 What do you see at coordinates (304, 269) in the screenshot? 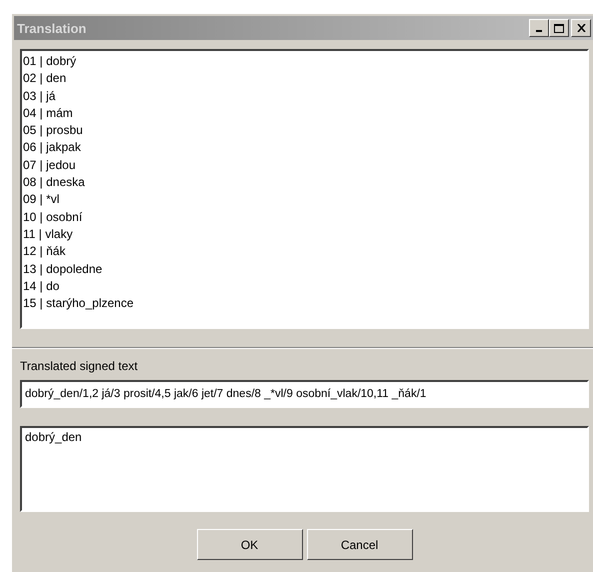
I see `list-item: 13 | dopoledne` at bounding box center [304, 269].